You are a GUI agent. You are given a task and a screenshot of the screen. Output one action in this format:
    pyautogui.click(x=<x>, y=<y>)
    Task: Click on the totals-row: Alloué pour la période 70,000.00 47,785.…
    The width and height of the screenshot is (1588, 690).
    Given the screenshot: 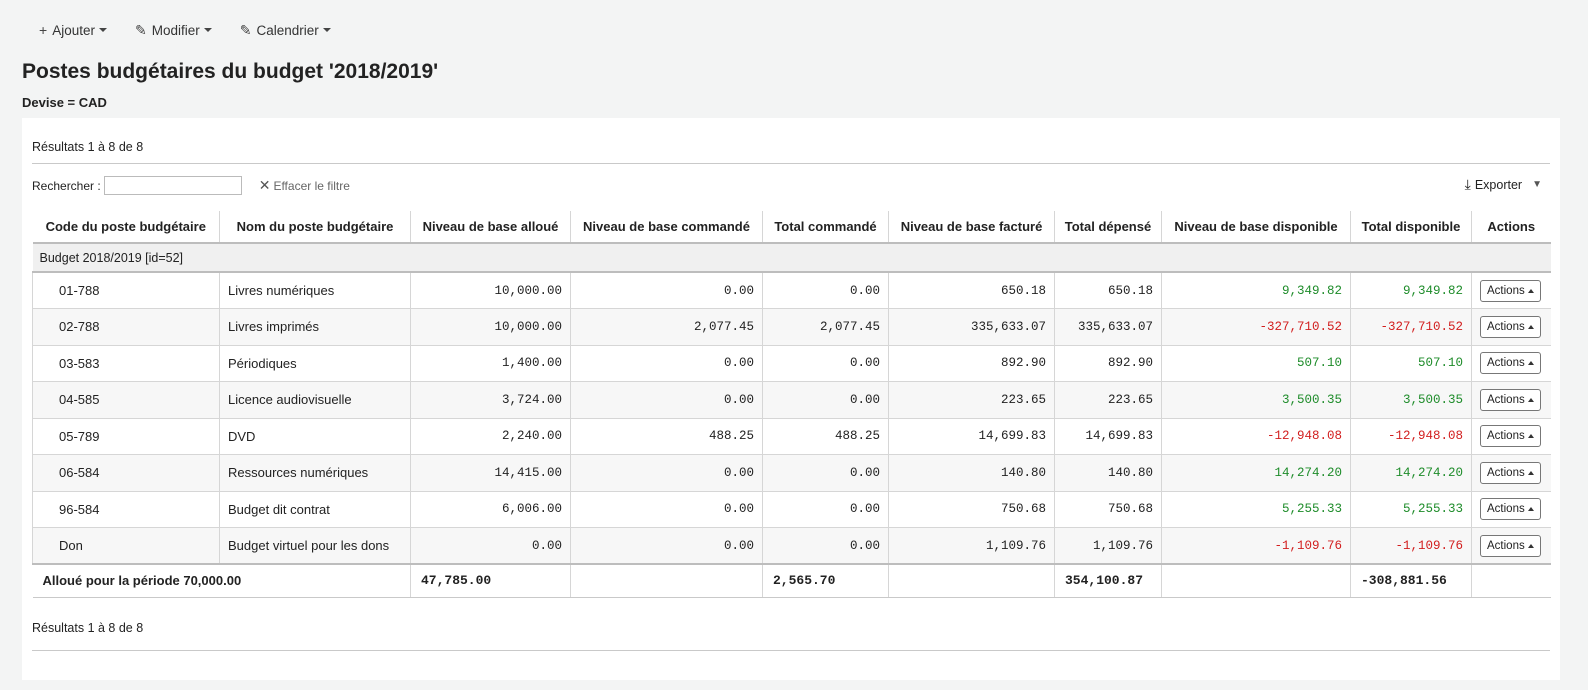 What is the action you would take?
    pyautogui.click(x=791, y=580)
    